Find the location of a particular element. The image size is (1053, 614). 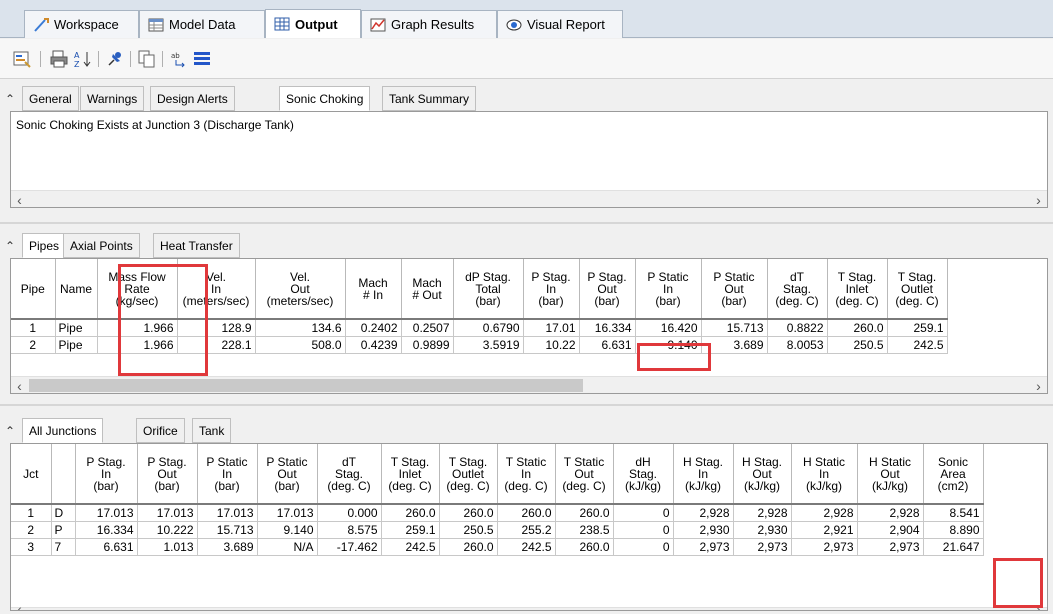

table-cell: 8.890 is located at coordinates (953, 530).